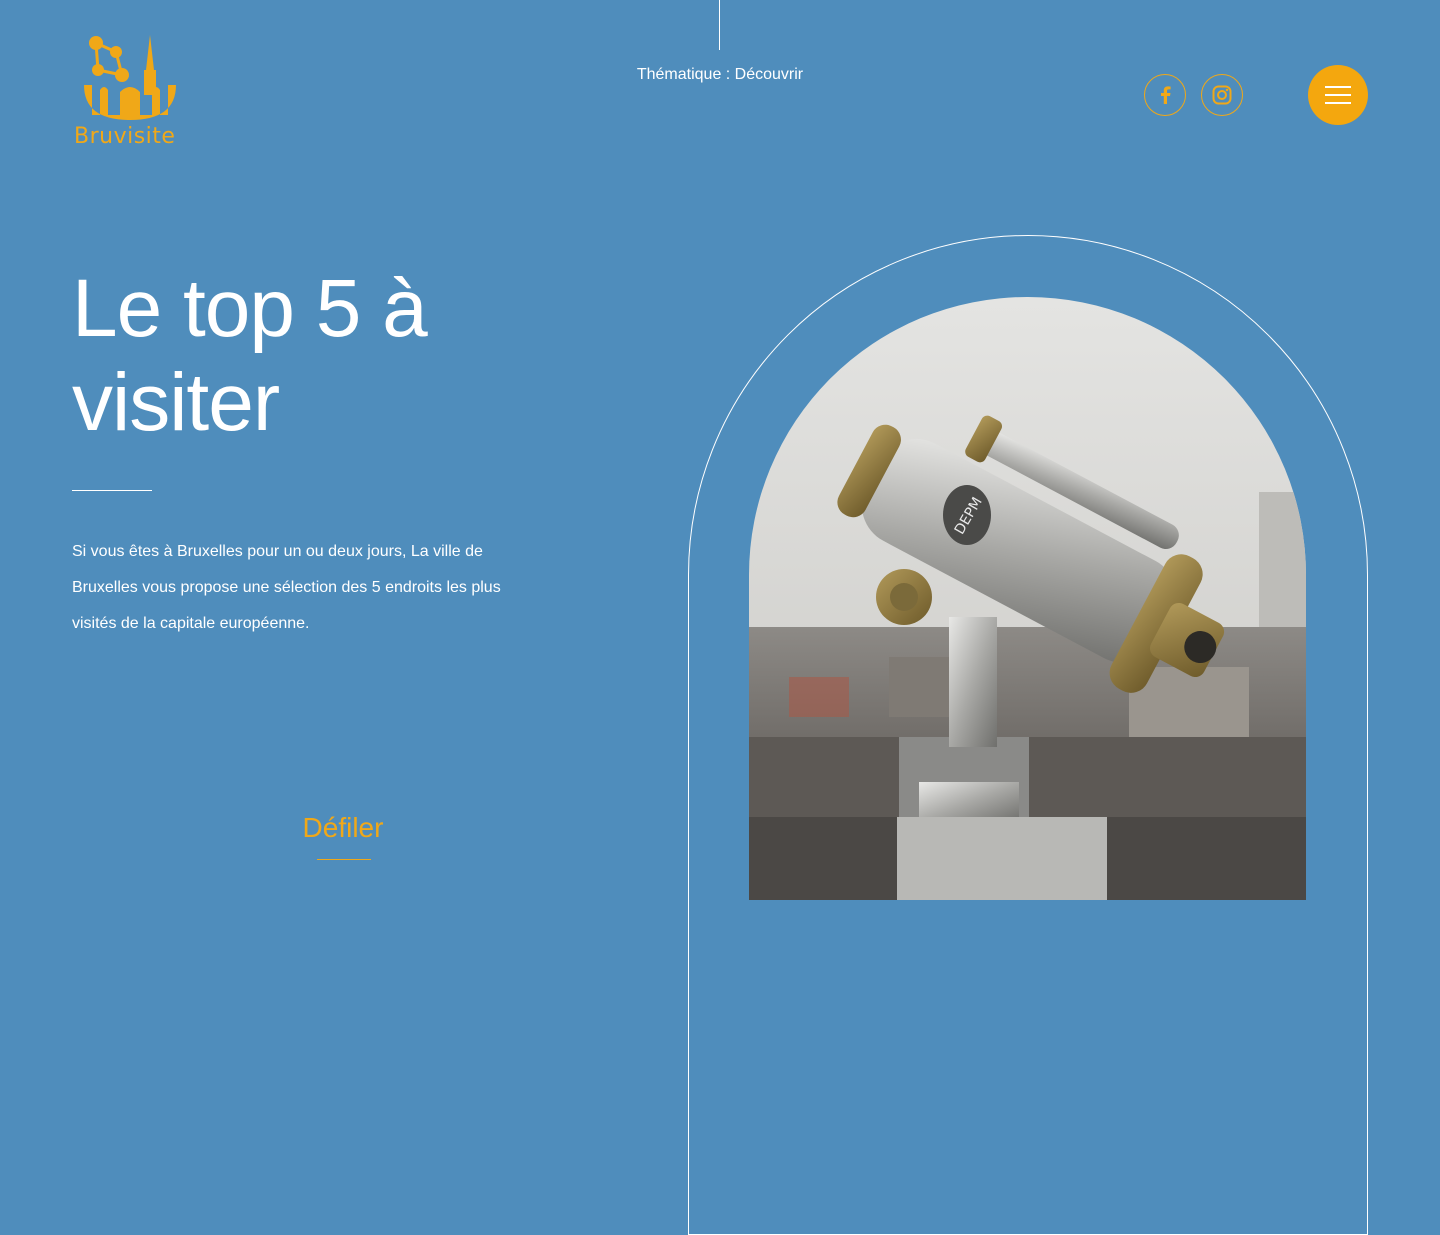 The height and width of the screenshot is (1235, 1440). I want to click on brand-name: Bruvisite, so click(125, 136).